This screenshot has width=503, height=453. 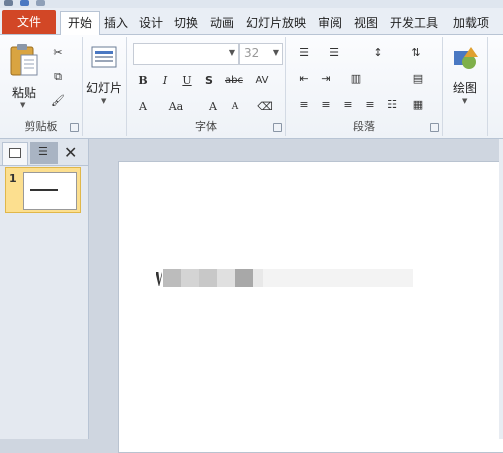 What do you see at coordinates (501, 289) in the screenshot?
I see `vertical-scrollbar` at bounding box center [501, 289].